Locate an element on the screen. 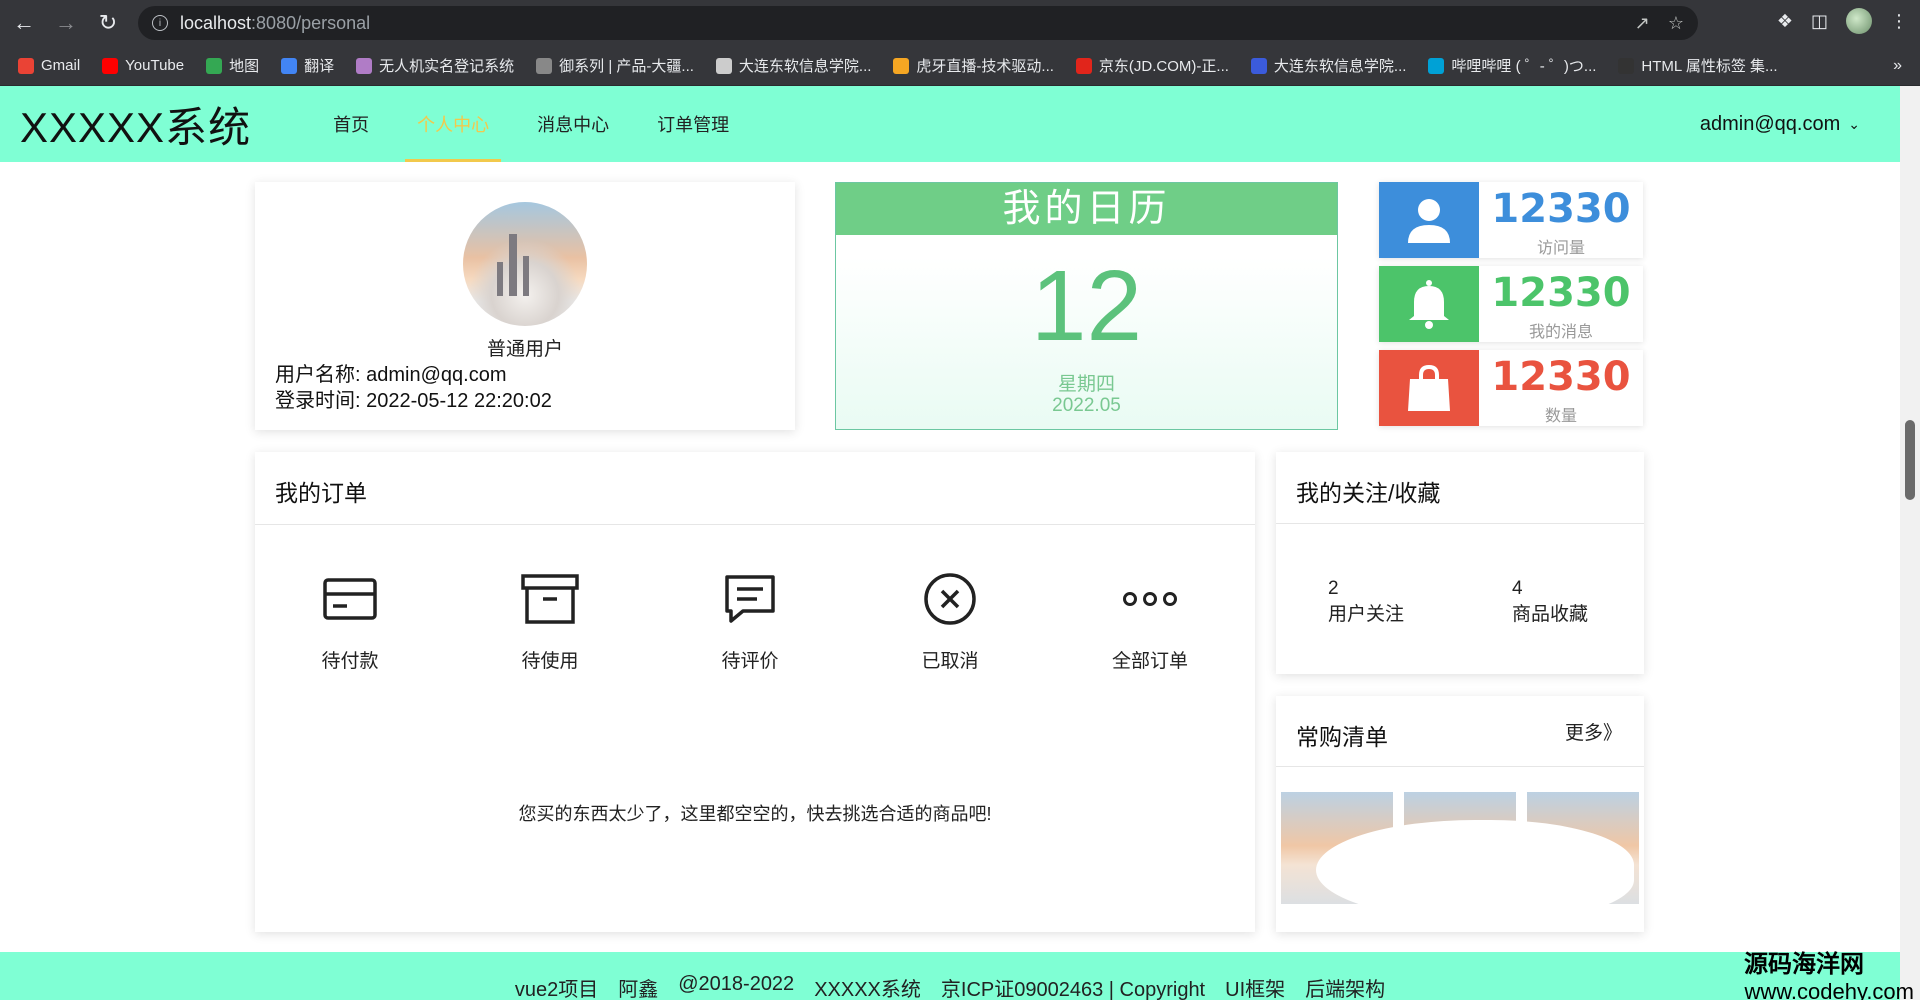  order-to-review: 待评价 is located at coordinates (750, 618).